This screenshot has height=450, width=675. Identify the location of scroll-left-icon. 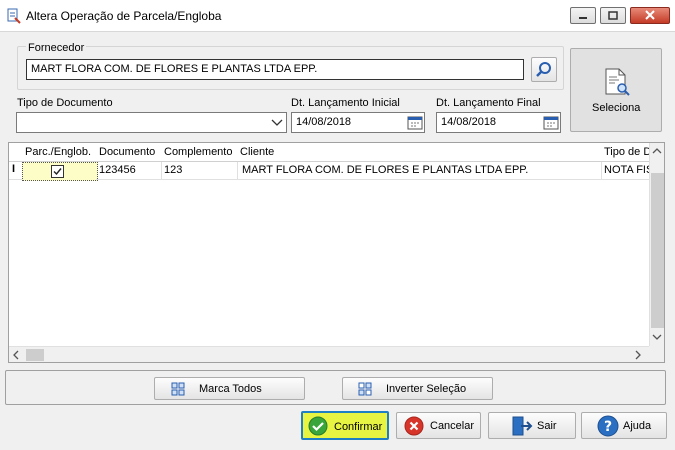
(16, 355).